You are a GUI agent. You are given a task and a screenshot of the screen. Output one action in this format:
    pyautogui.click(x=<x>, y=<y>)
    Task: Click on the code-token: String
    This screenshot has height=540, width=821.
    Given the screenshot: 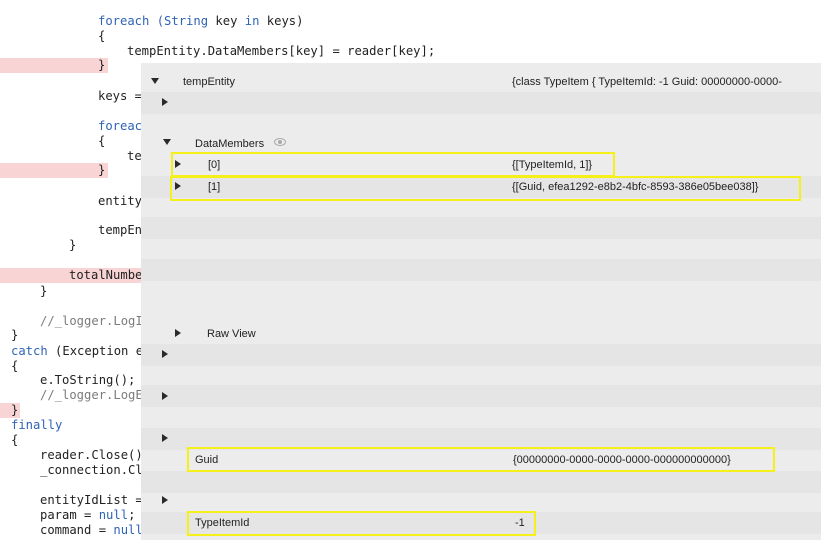 What is the action you would take?
    pyautogui.click(x=186, y=21)
    